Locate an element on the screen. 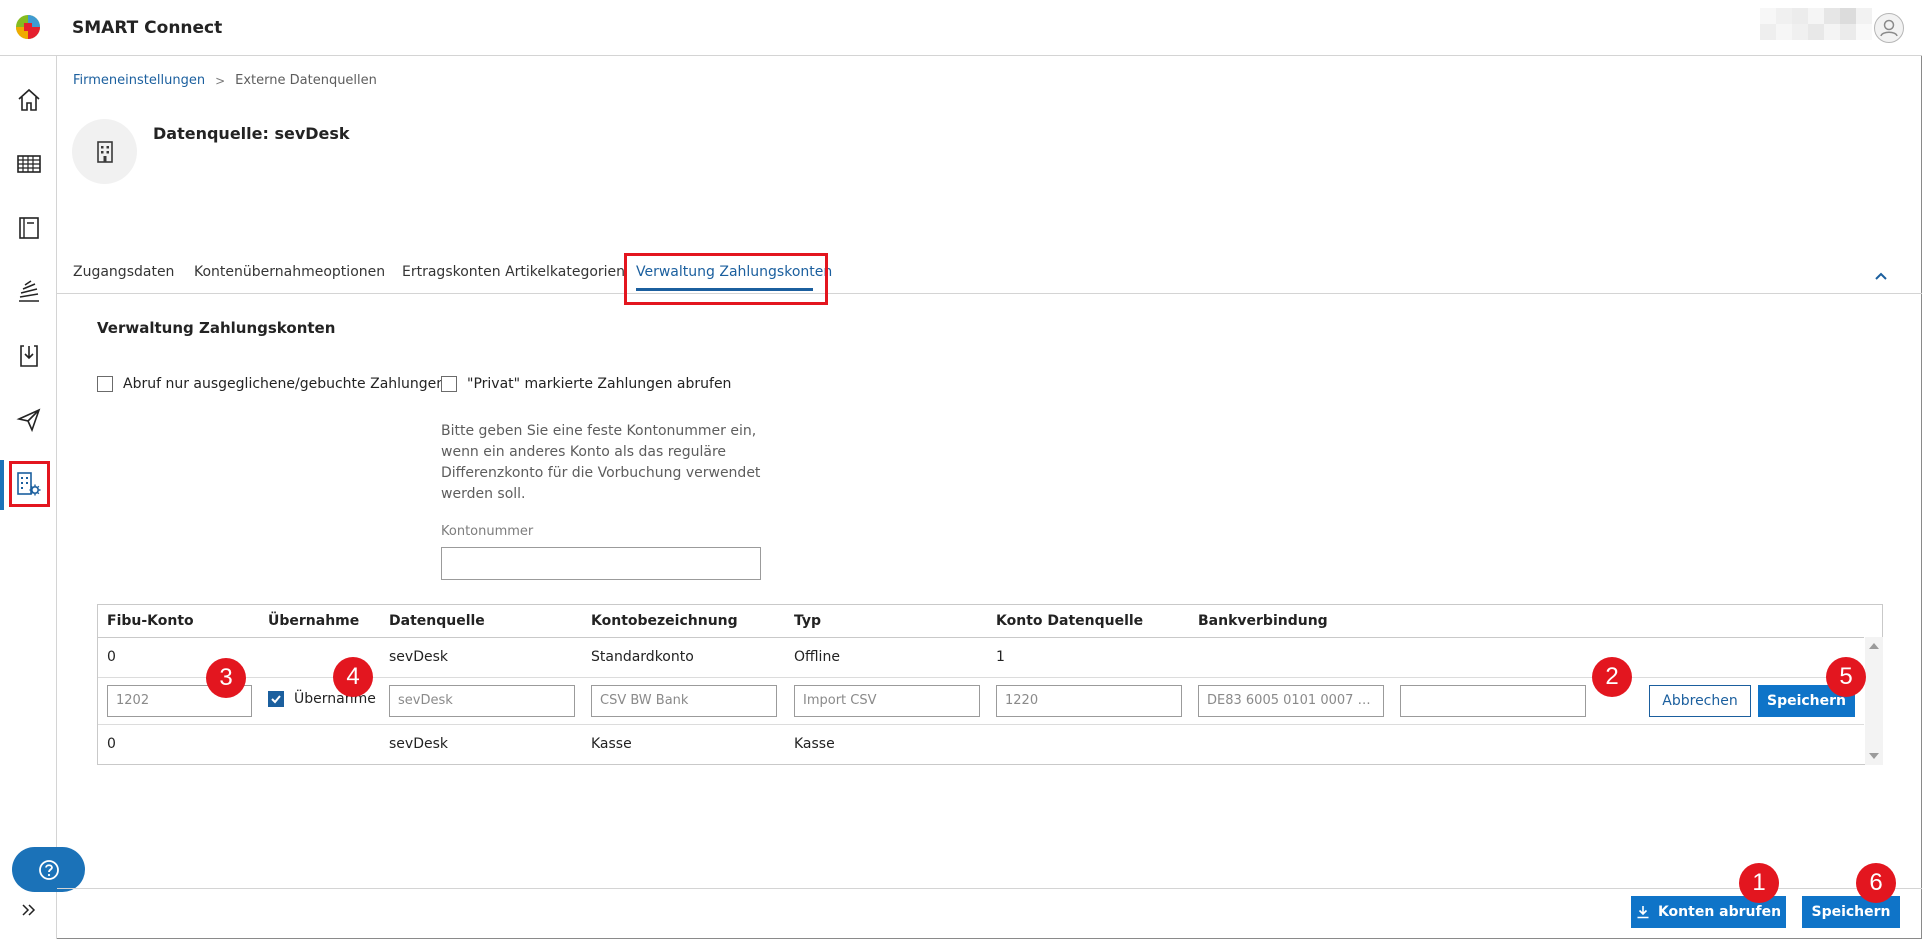  breadcrumb-parent-link: Firmeneinstellungen is located at coordinates (139, 80).